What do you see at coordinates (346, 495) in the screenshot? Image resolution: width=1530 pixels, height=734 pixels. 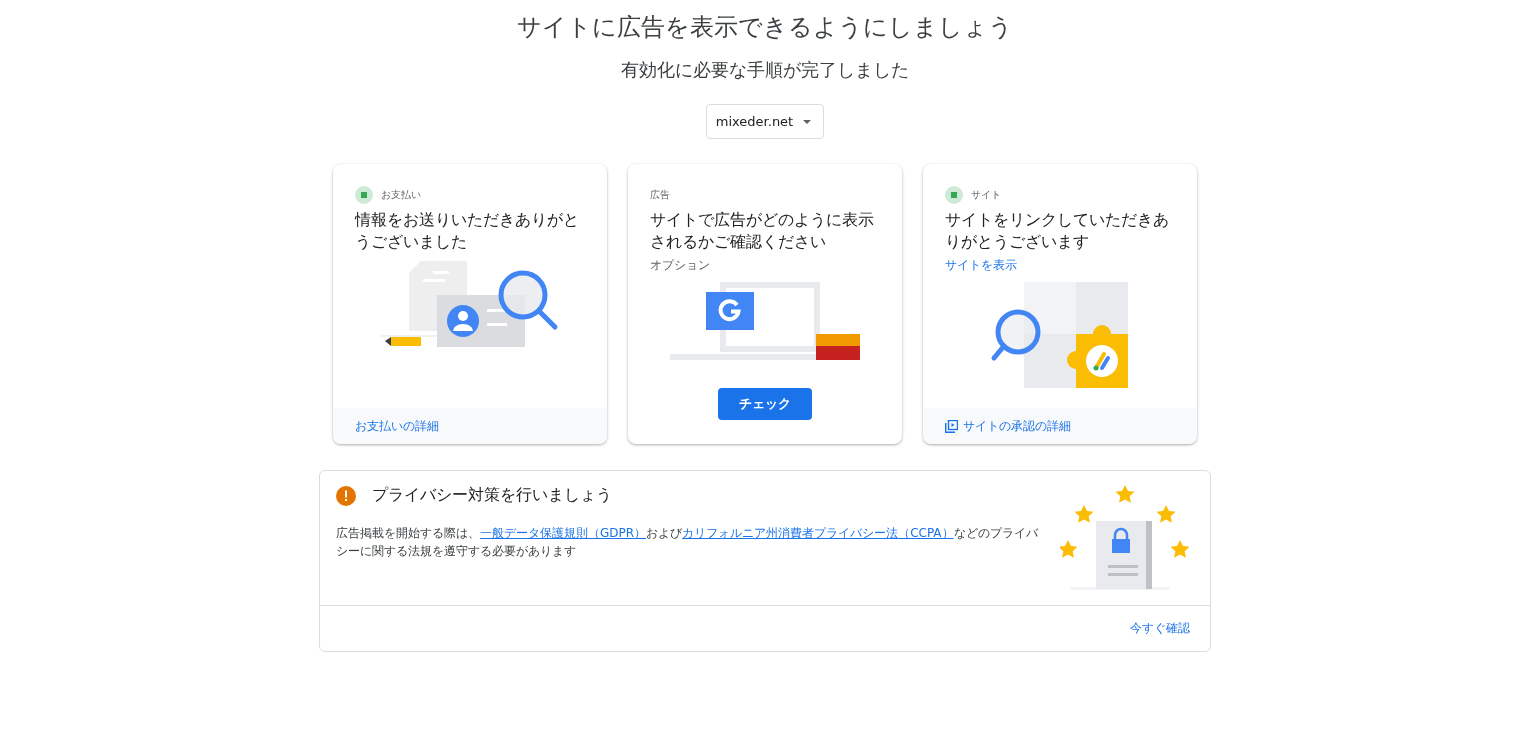 I see `warning-icon` at bounding box center [346, 495].